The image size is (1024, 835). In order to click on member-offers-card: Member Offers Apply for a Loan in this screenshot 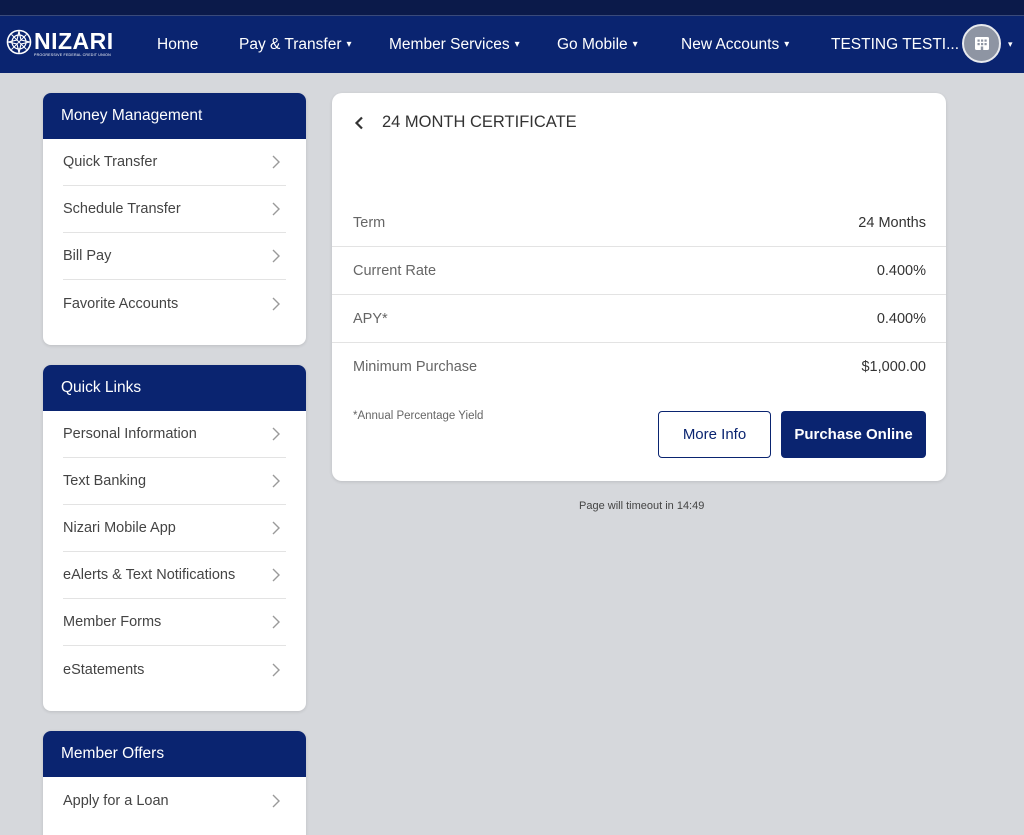, I will do `click(174, 783)`.